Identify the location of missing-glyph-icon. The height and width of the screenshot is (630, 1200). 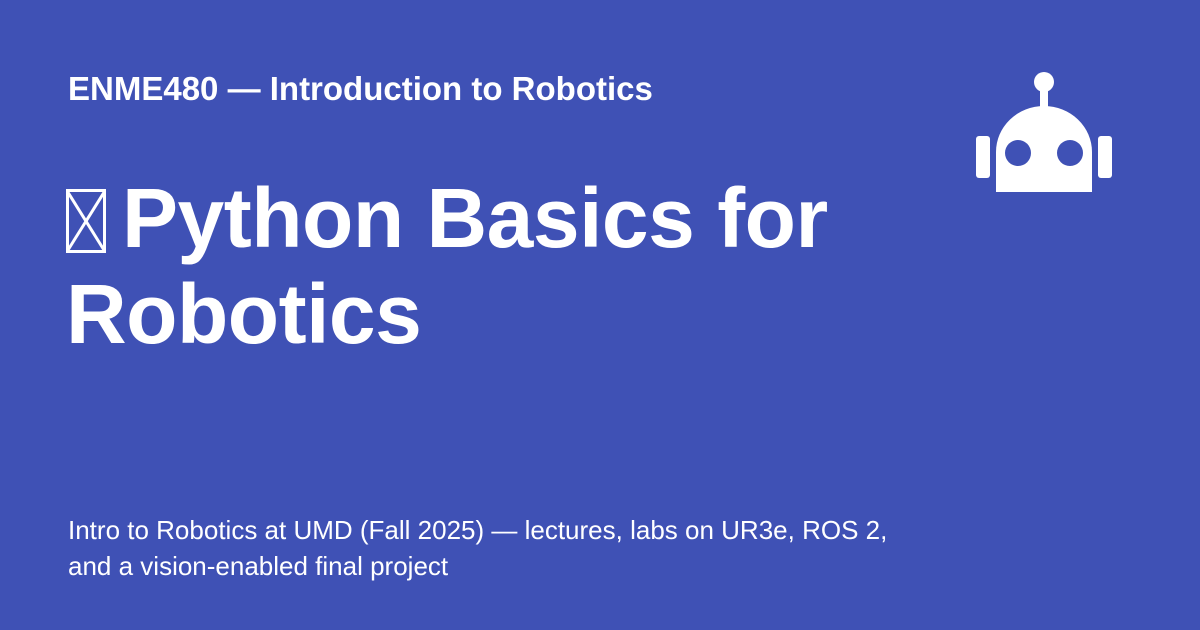
(86, 221).